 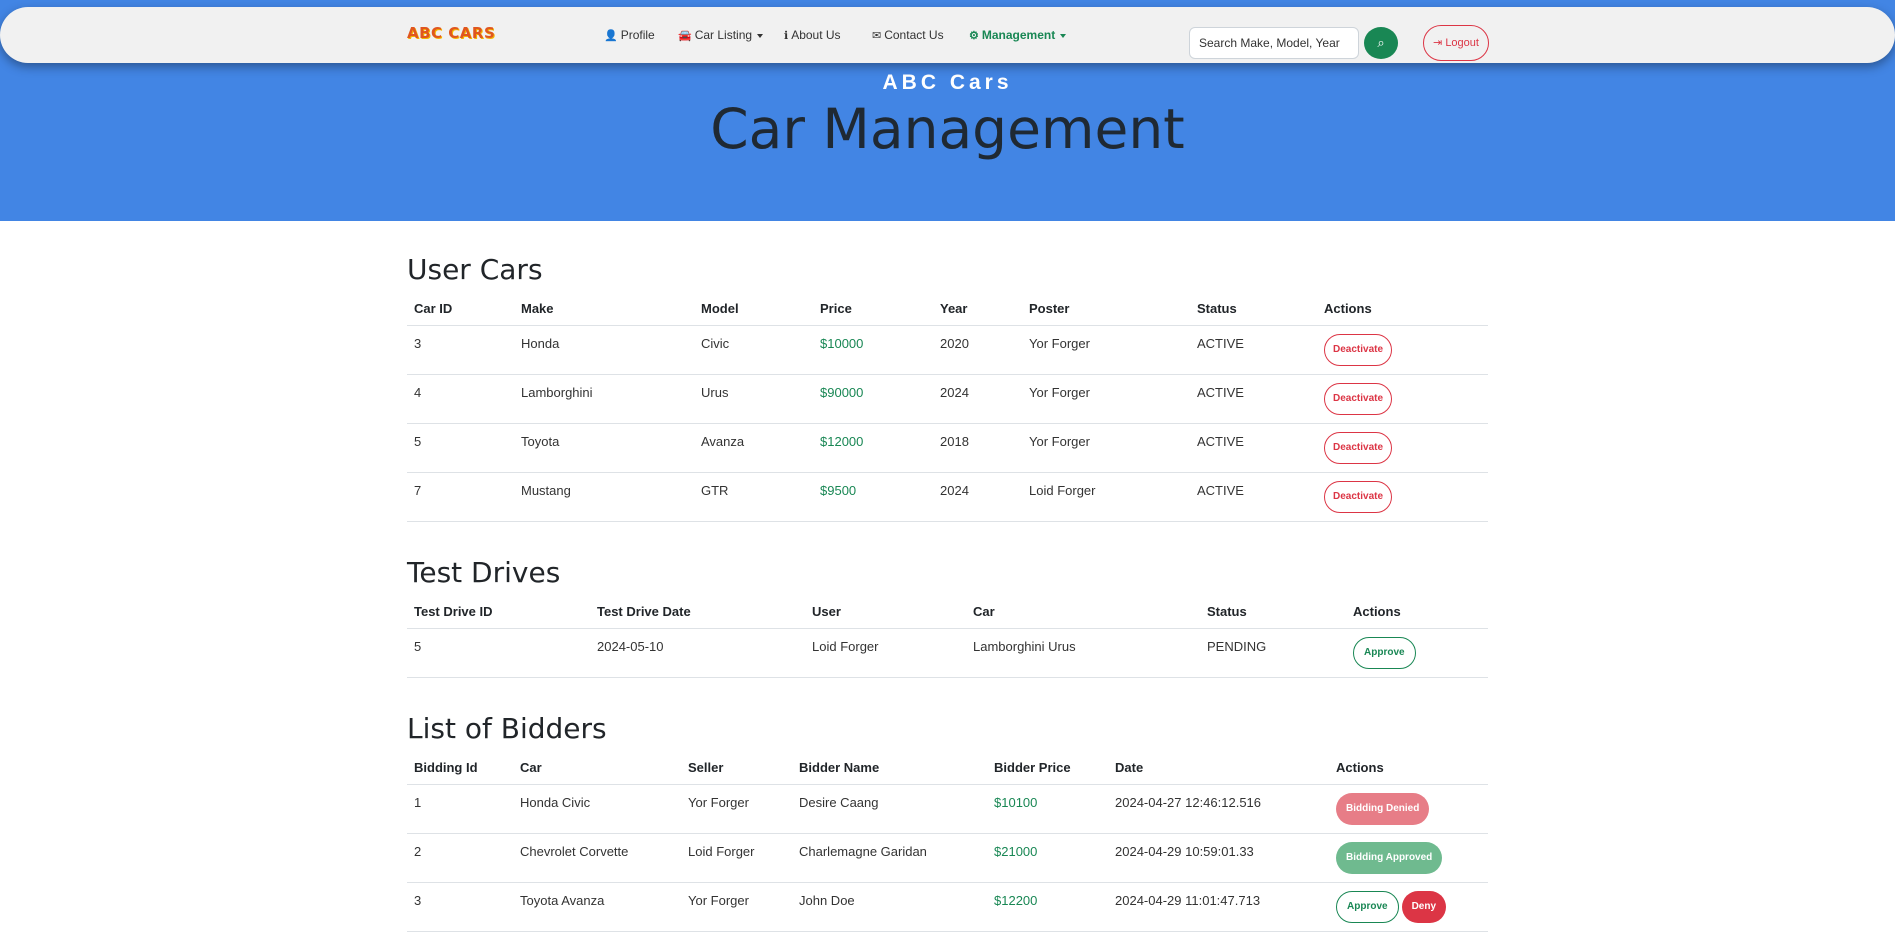 I want to click on car-id: 4, so click(x=460, y=399).